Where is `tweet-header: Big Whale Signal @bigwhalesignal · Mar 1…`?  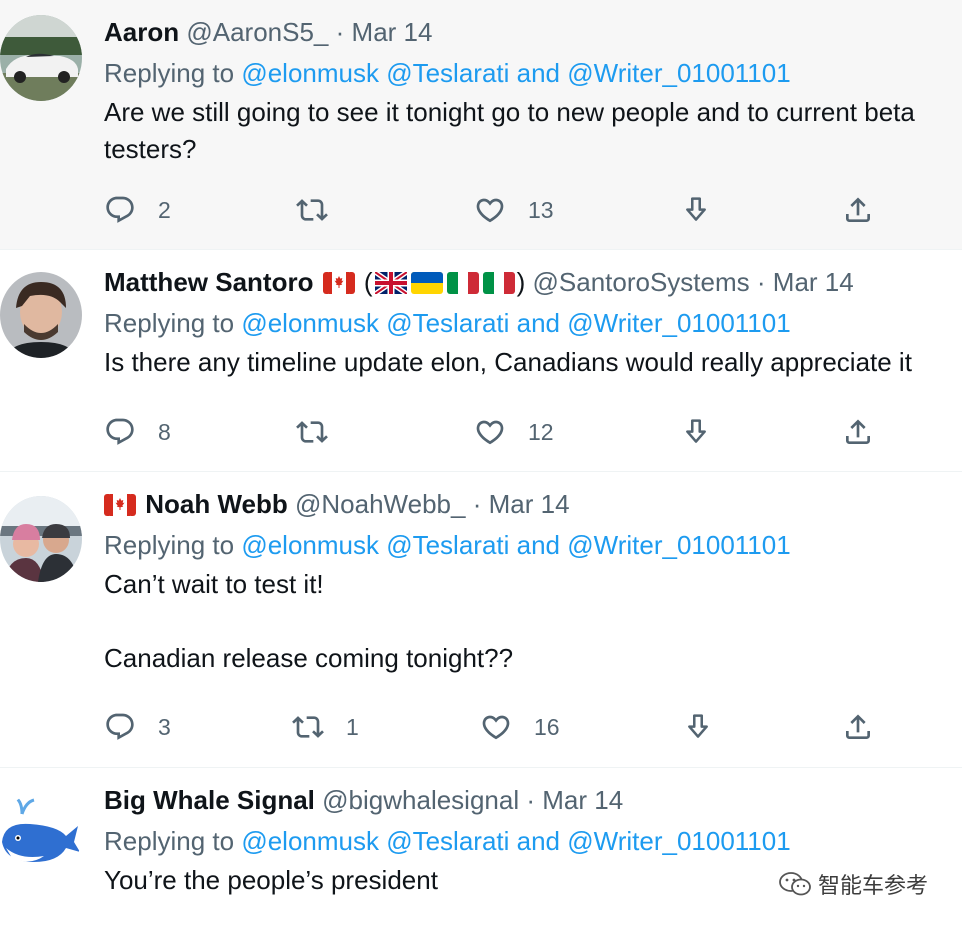
tweet-header: Big Whale Signal @bigwhalesignal · Mar 1… is located at coordinates (533, 800).